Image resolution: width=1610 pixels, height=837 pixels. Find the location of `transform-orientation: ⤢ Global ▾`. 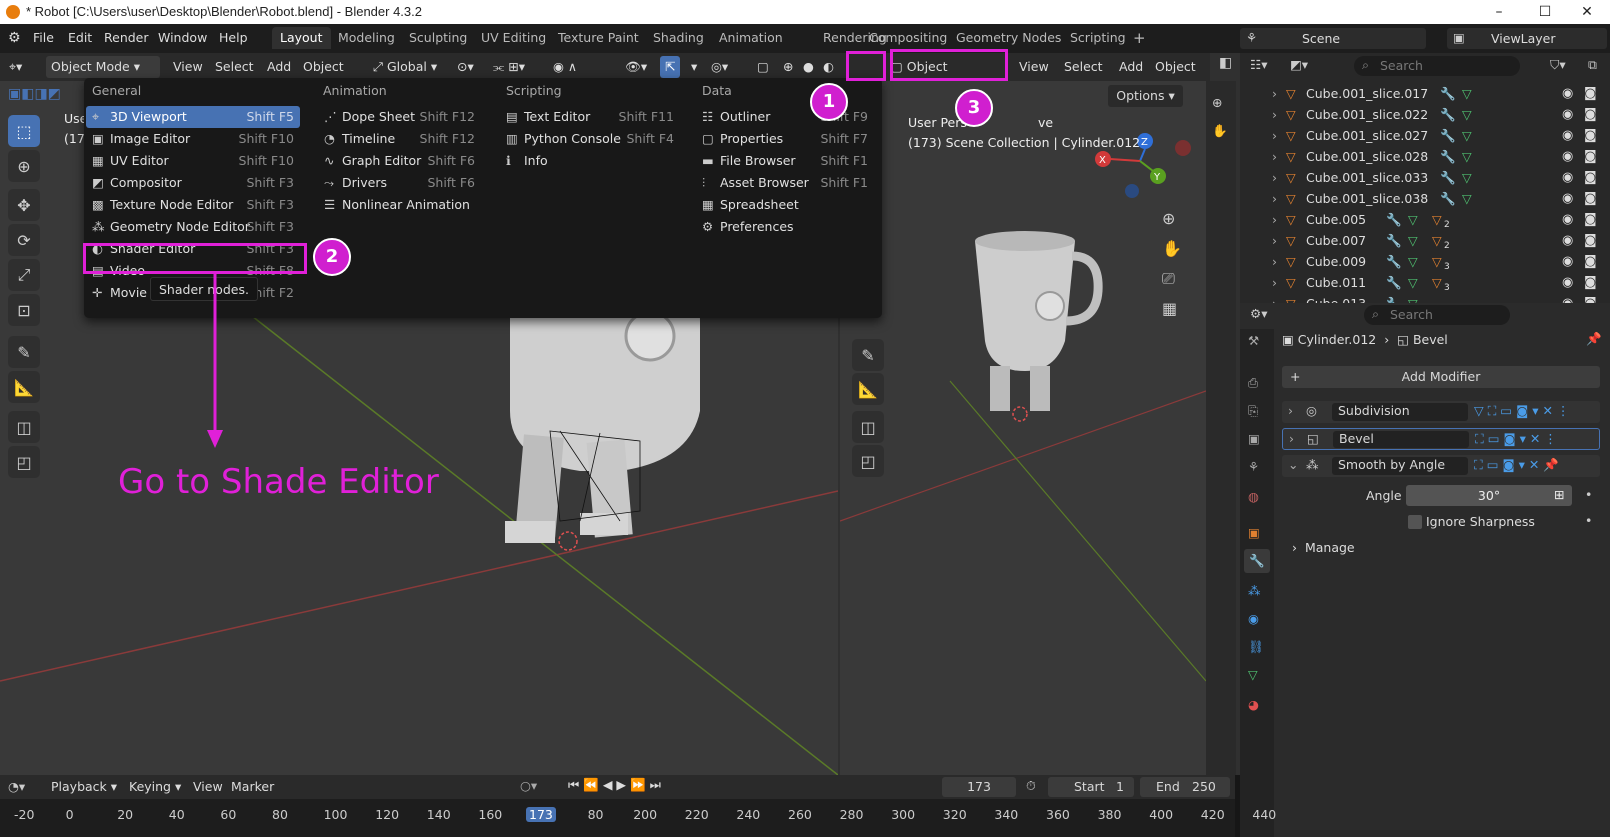

transform-orientation: ⤢ Global ▾ is located at coordinates (405, 67).